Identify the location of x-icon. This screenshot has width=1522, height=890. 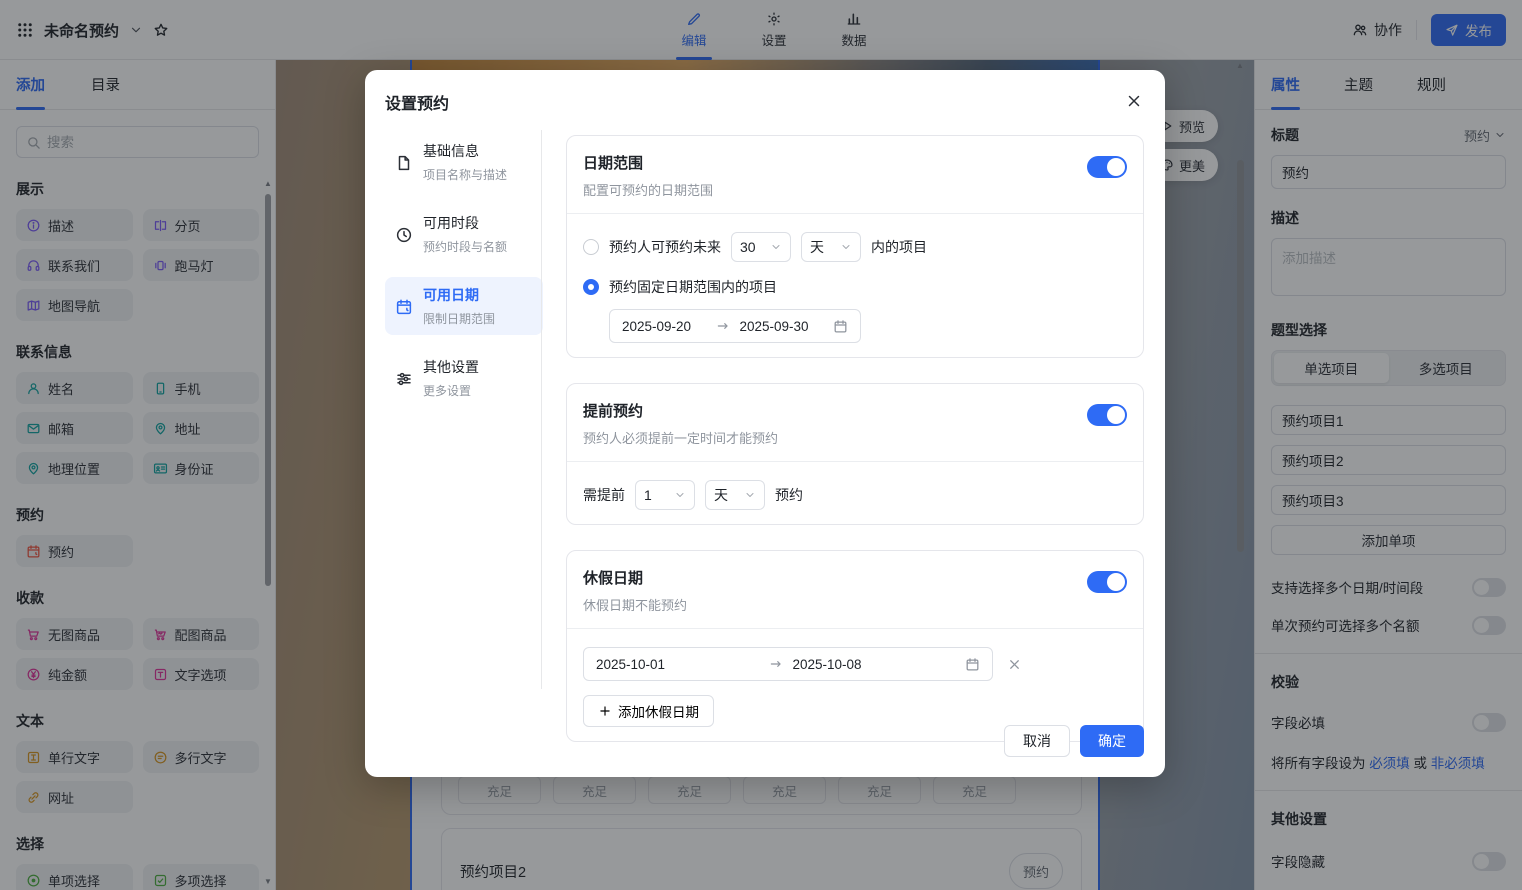
(1014, 664).